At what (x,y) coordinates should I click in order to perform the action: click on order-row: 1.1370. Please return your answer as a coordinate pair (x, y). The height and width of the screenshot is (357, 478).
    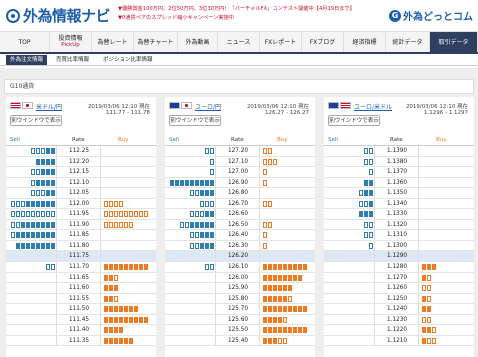
    Looking at the image, I should click on (399, 172).